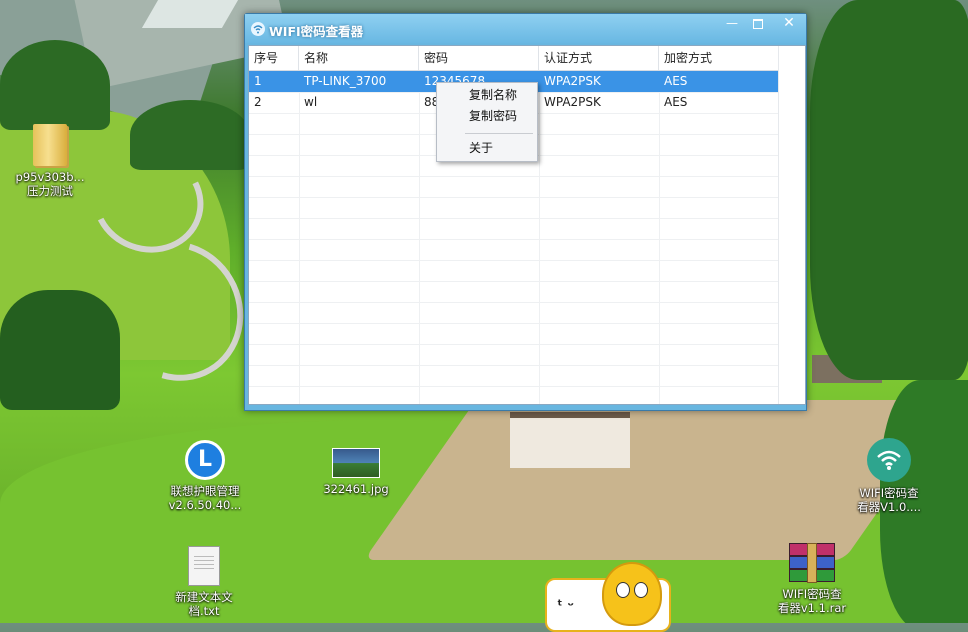 This screenshot has width=968, height=632. Describe the element at coordinates (632, 594) in the screenshot. I see `mascot-face-icon` at that location.